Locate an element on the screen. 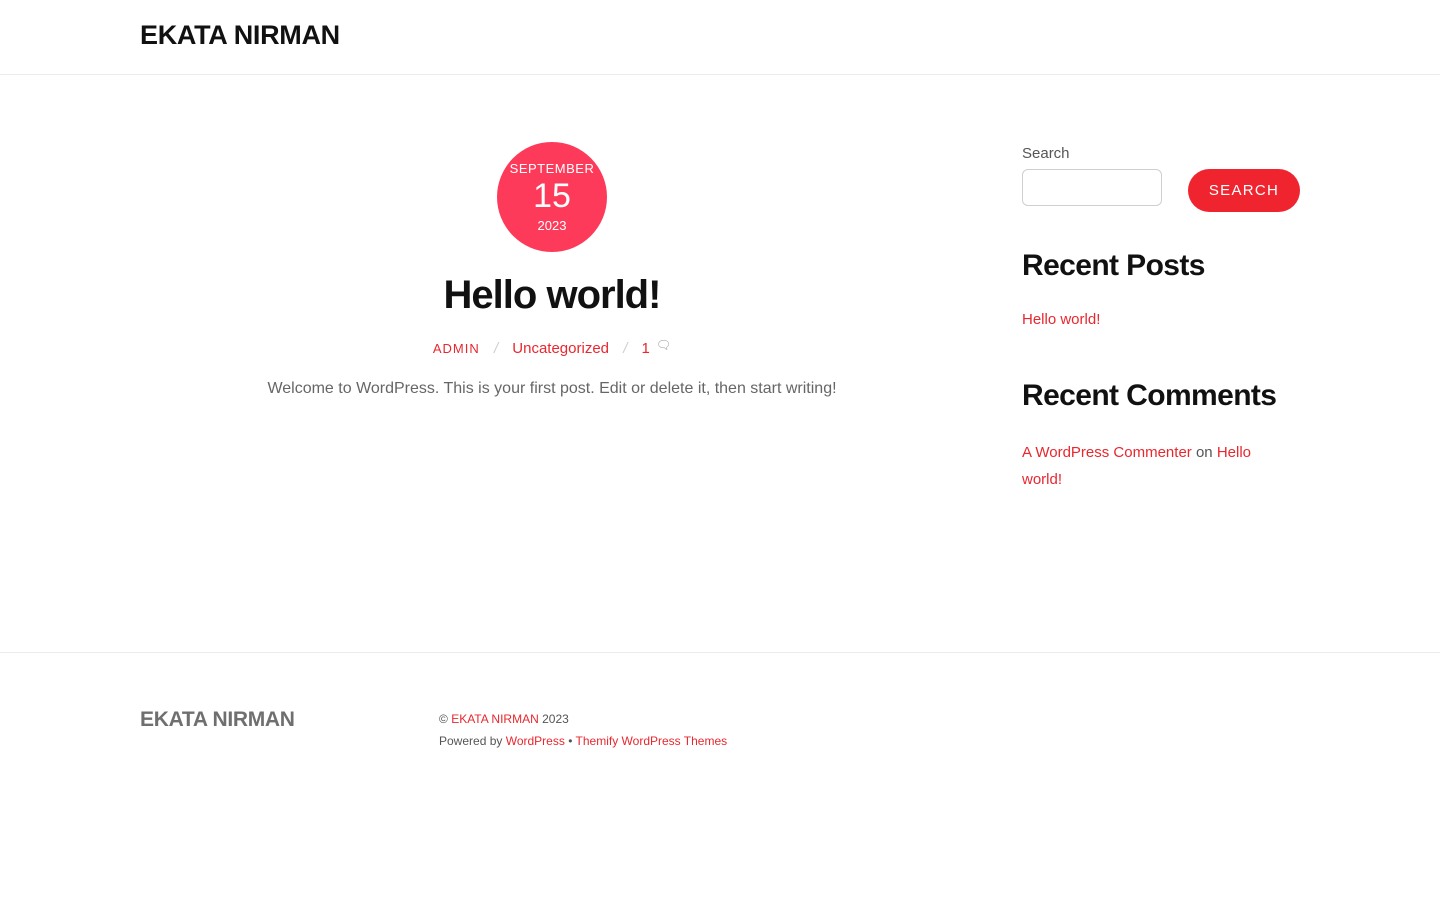  post-date-badge: SEPTEMBER 15 2023 is located at coordinates (552, 197).